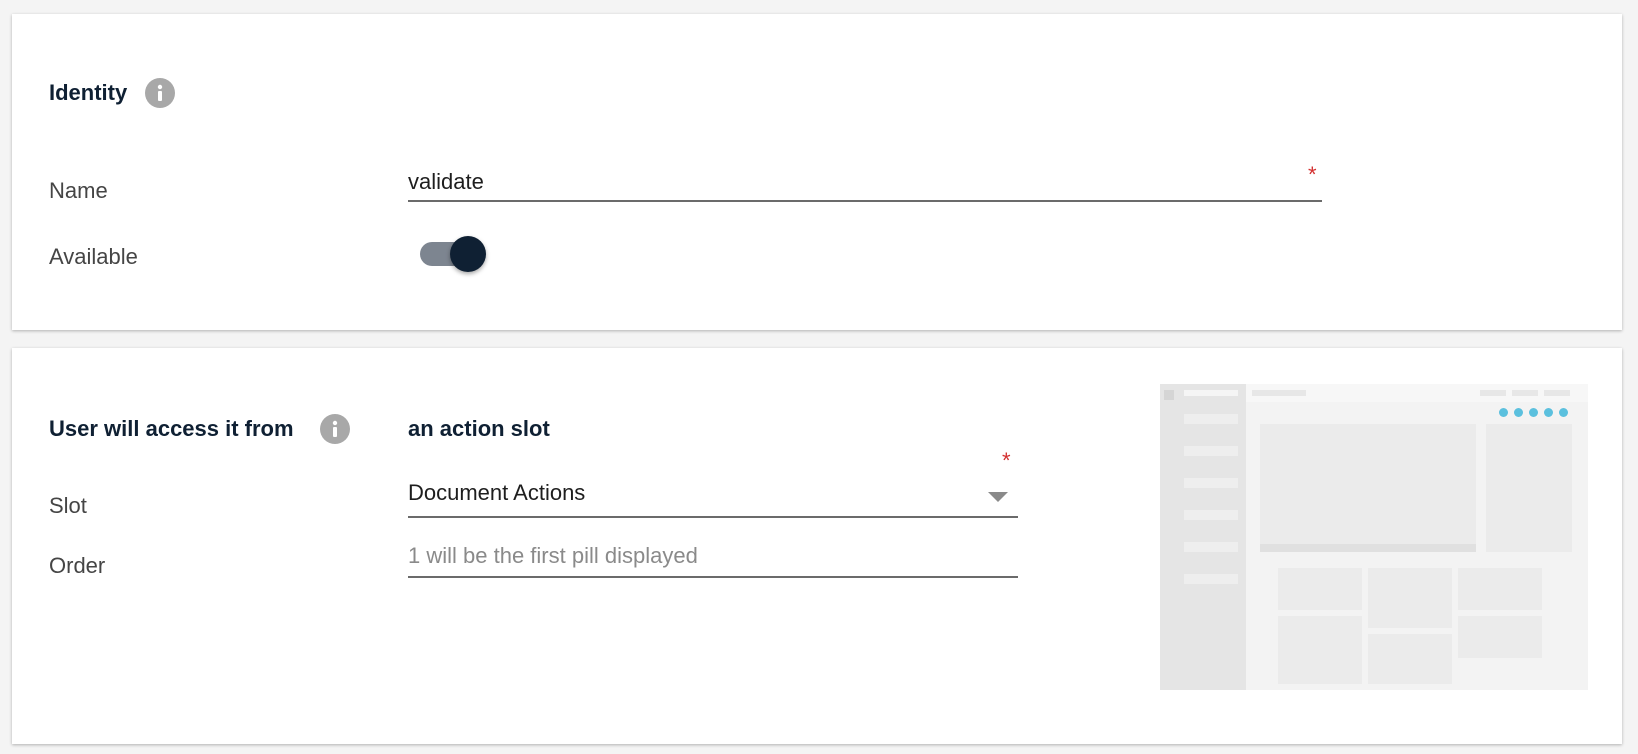 The width and height of the screenshot is (1638, 754). What do you see at coordinates (468, 254) in the screenshot?
I see `toggle-thumb` at bounding box center [468, 254].